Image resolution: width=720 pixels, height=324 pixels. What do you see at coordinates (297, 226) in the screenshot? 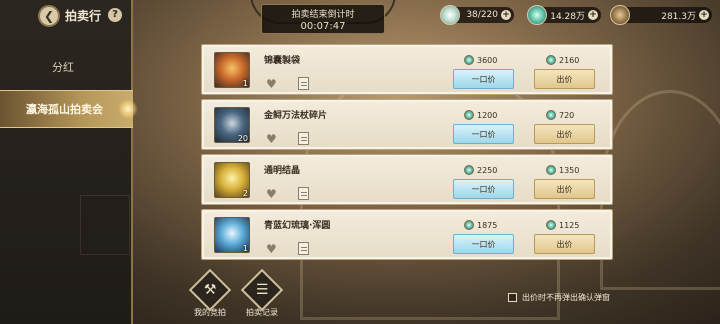
I see `item-name: 青蓝幻琉璃·浑圆` at bounding box center [297, 226].